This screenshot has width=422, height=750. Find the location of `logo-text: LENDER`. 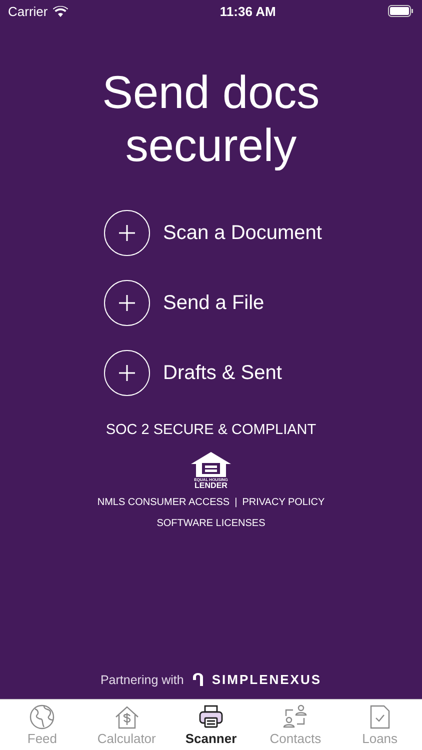

logo-text: LENDER is located at coordinates (211, 486).